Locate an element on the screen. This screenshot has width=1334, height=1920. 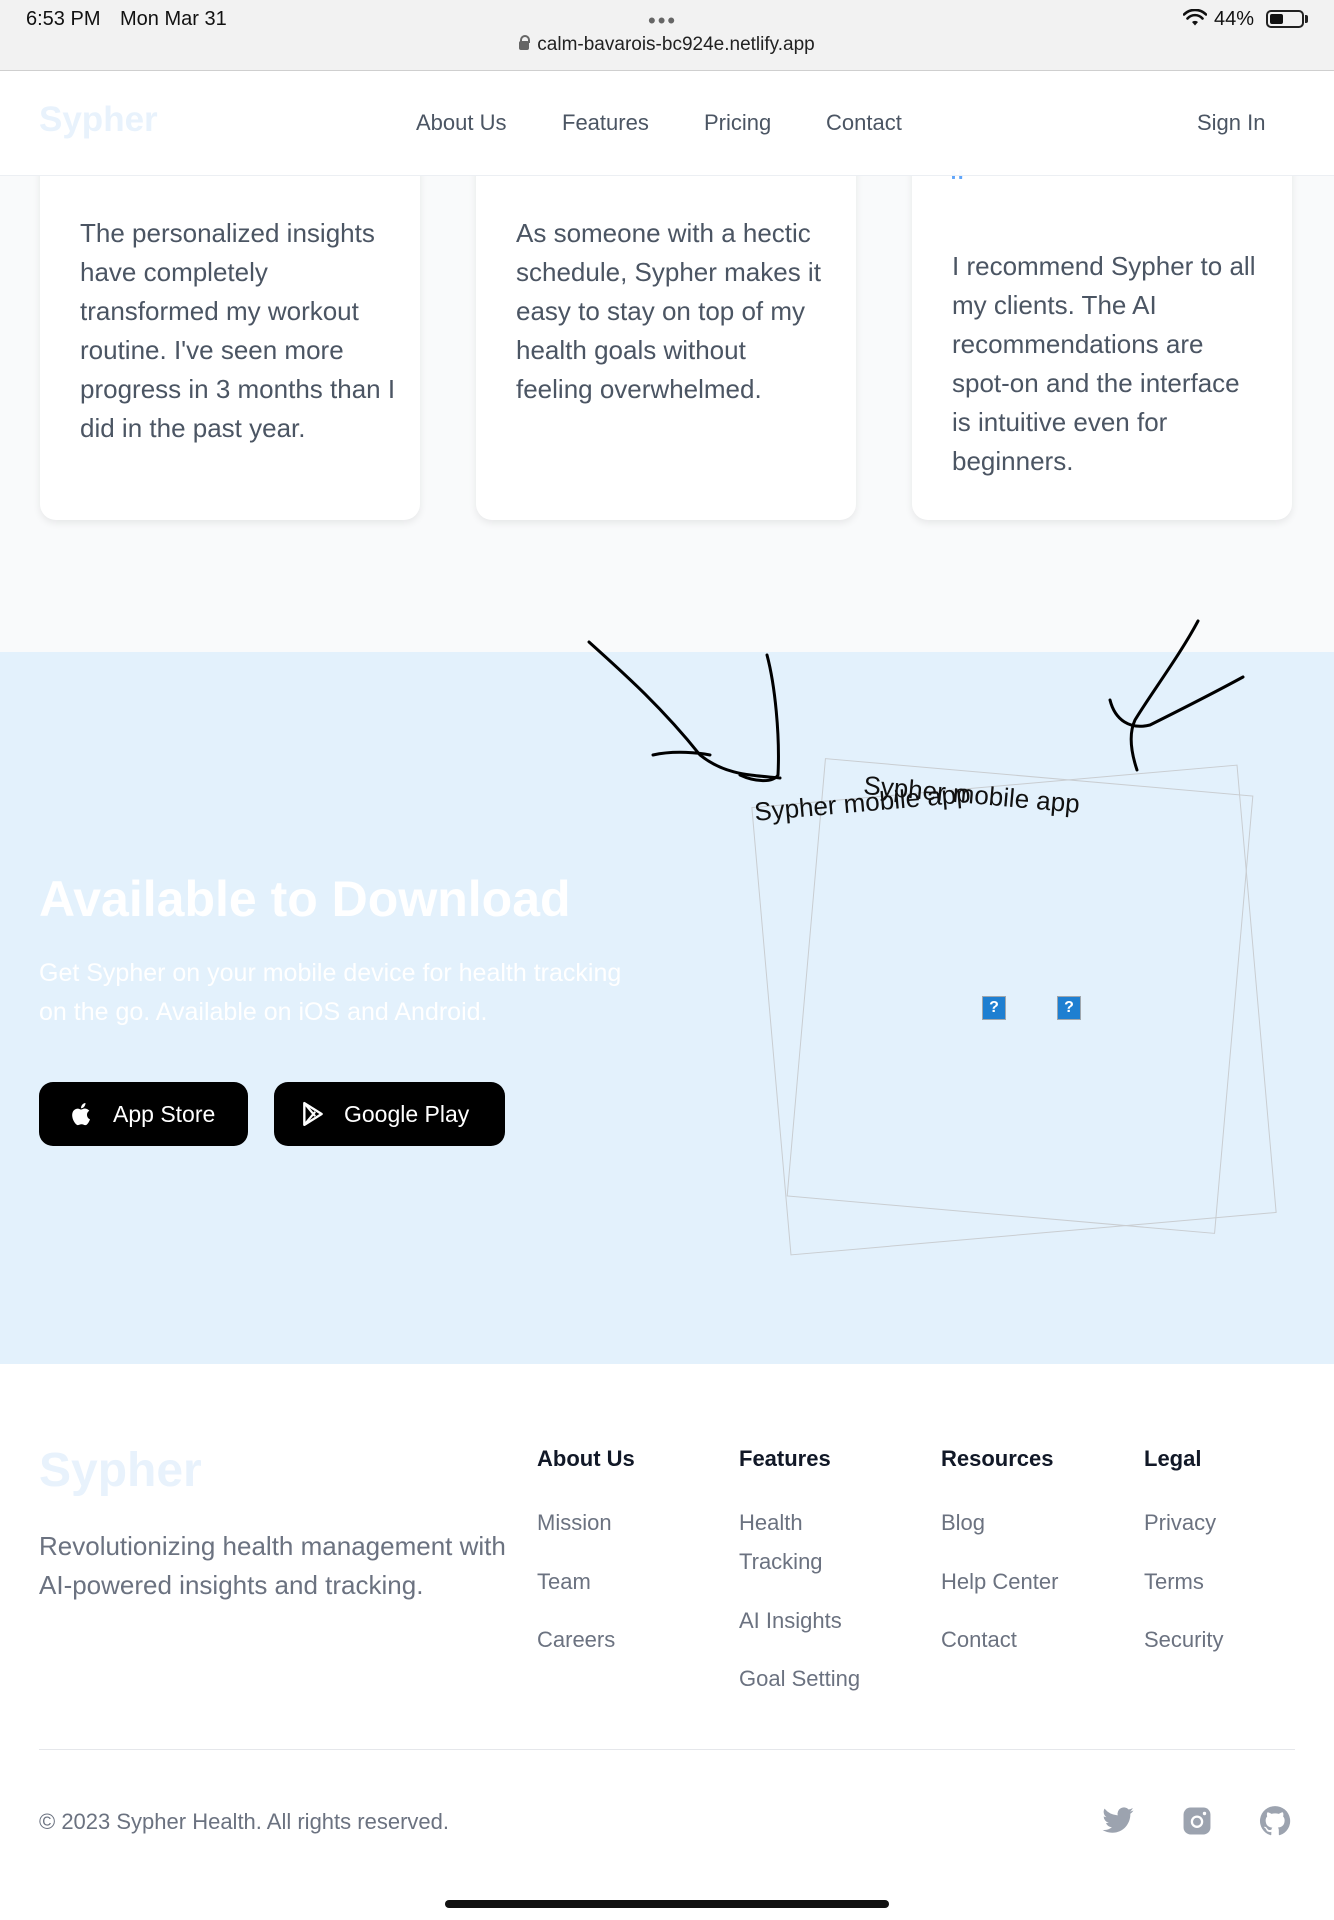
status-time: 6:53 PM is located at coordinates (63, 19).